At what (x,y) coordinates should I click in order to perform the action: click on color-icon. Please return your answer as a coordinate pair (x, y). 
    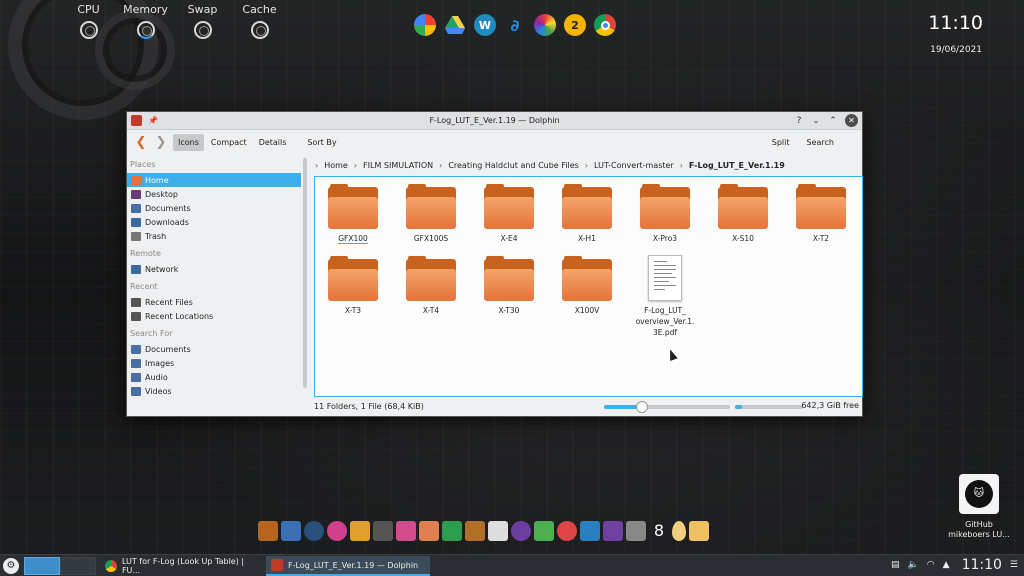
    Looking at the image, I should click on (337, 531).